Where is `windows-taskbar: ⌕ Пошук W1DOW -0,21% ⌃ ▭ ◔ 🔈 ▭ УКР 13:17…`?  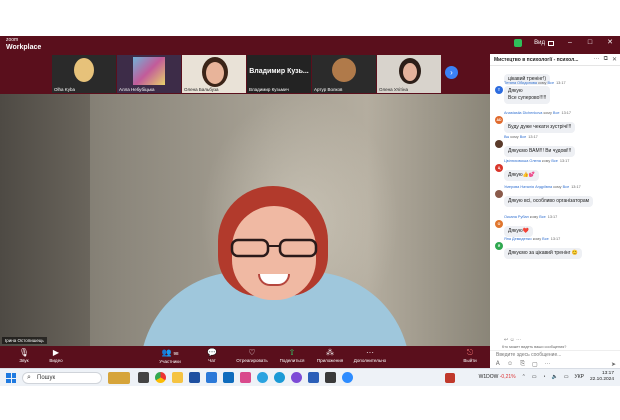
windows-taskbar: ⌕ Пошук W1DOW -0,21% ⌃ ▭ ◔ 🔈 ▭ УКР 13:17… is located at coordinates (310, 377).